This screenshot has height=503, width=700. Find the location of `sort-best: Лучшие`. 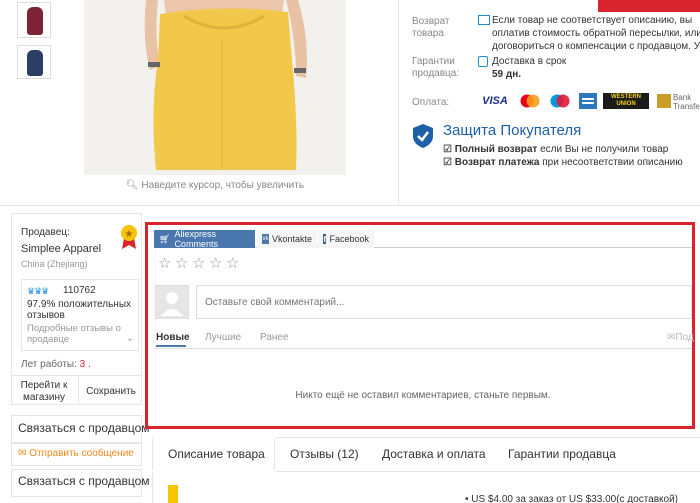

sort-best: Лучшие is located at coordinates (223, 337).